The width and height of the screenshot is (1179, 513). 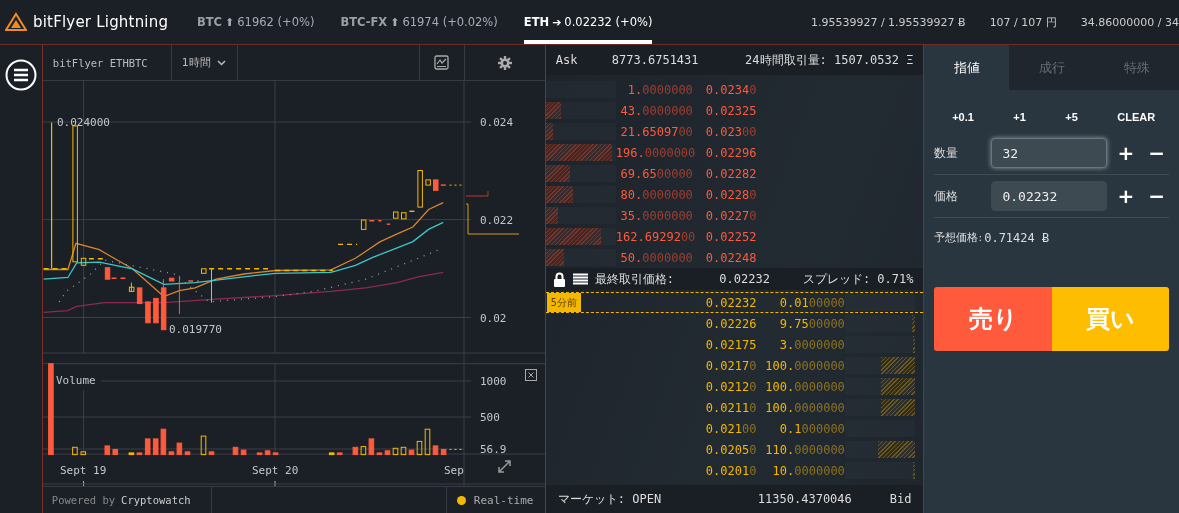 I want to click on time-axis-label: Sept 19, so click(x=83, y=470).